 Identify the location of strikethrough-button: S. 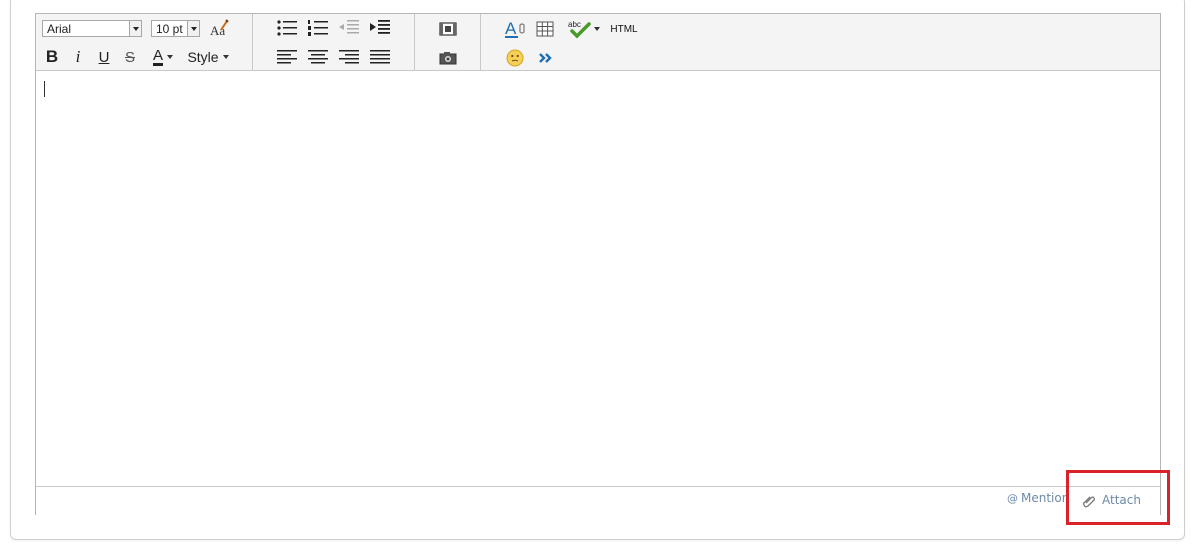
(130, 57).